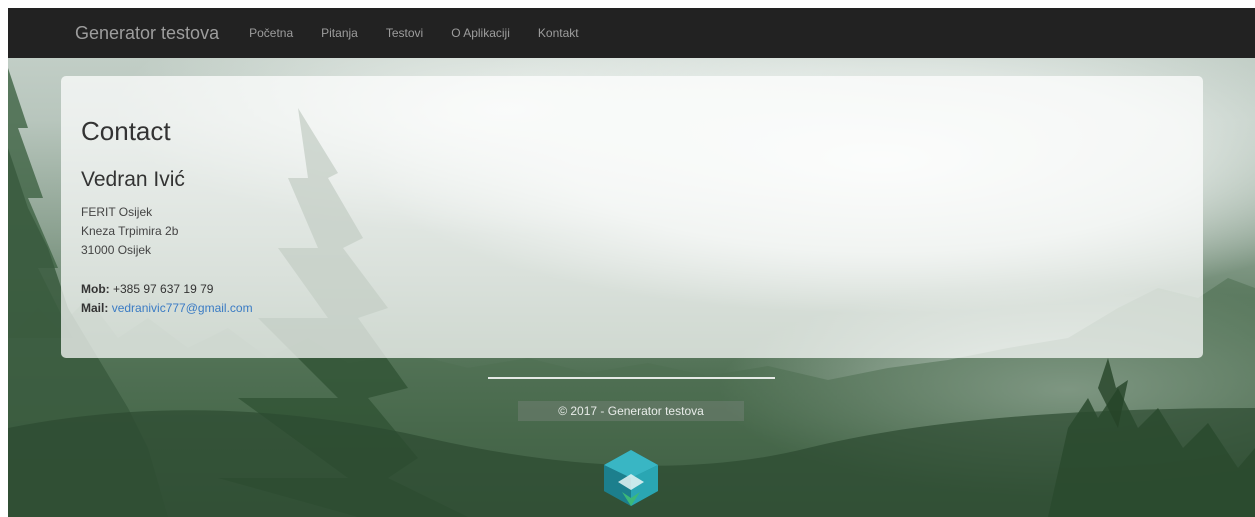  Describe the element at coordinates (631, 478) in the screenshot. I see `hexagon-logo-icon` at that location.